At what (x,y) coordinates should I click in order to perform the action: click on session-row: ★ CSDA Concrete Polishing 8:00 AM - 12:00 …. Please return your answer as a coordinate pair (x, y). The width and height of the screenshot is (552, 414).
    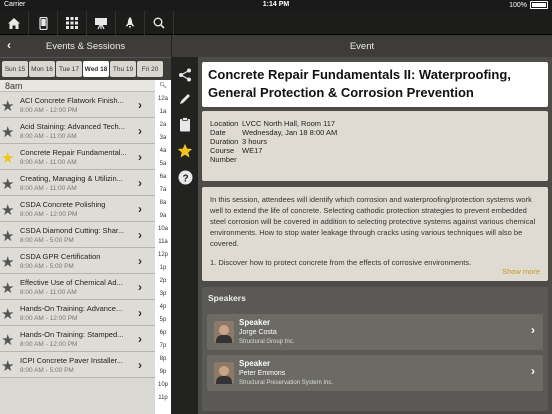
    Looking at the image, I should click on (85, 209).